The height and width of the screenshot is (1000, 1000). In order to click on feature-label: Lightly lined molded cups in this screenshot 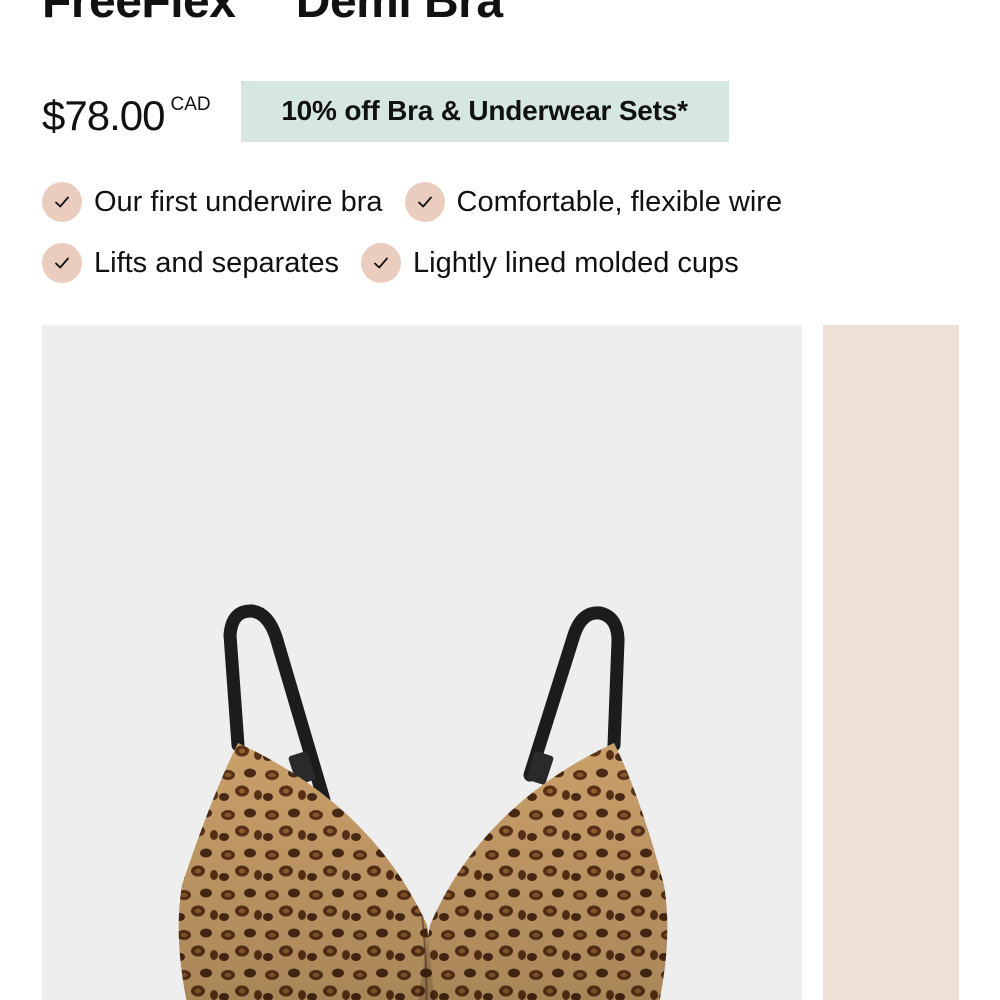, I will do `click(576, 262)`.